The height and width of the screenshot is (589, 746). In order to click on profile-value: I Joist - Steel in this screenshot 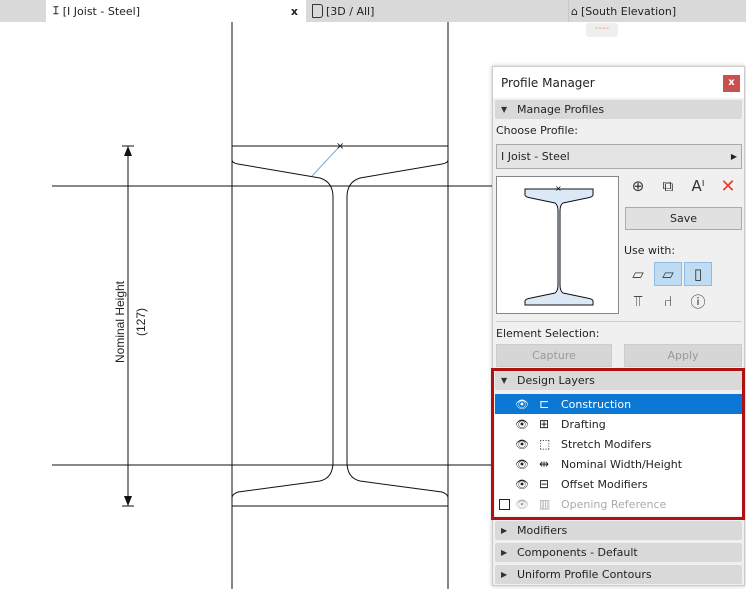, I will do `click(535, 156)`.